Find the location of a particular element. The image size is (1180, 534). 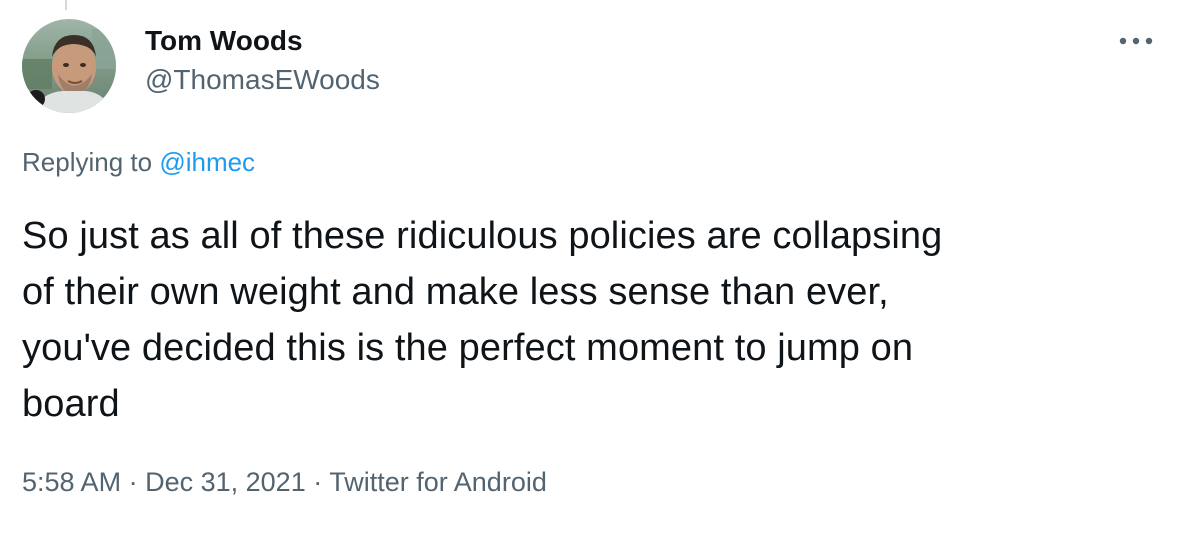

ellipsis-icon is located at coordinates (1136, 41).